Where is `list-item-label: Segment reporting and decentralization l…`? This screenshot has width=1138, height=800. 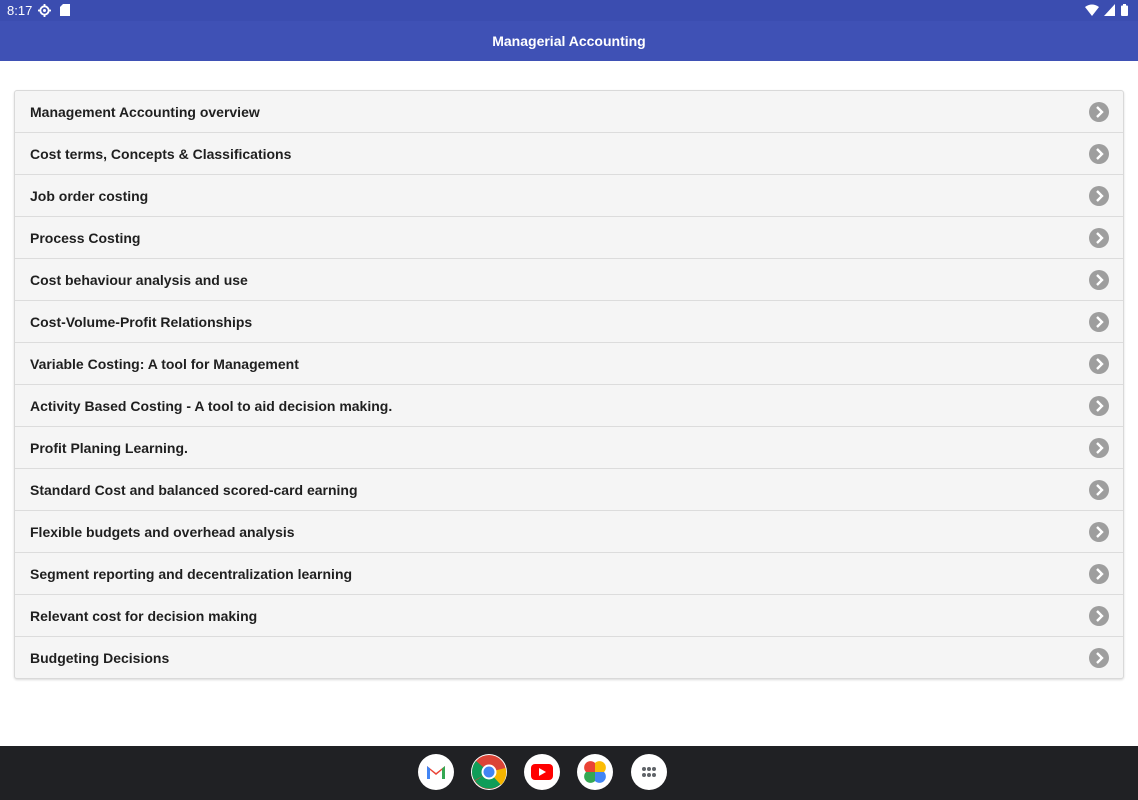
list-item-label: Segment reporting and decentralization l… is located at coordinates (191, 573).